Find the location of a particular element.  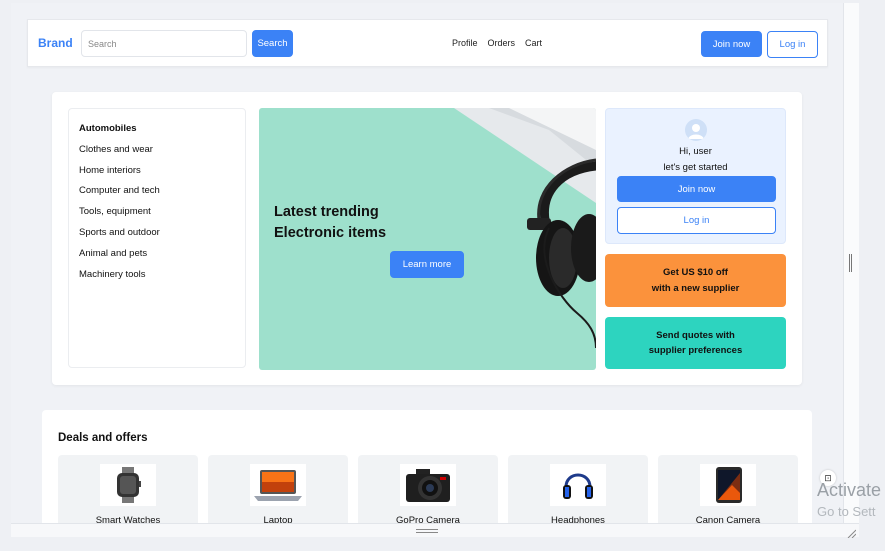

deals-title: Deals and offers is located at coordinates (103, 438).